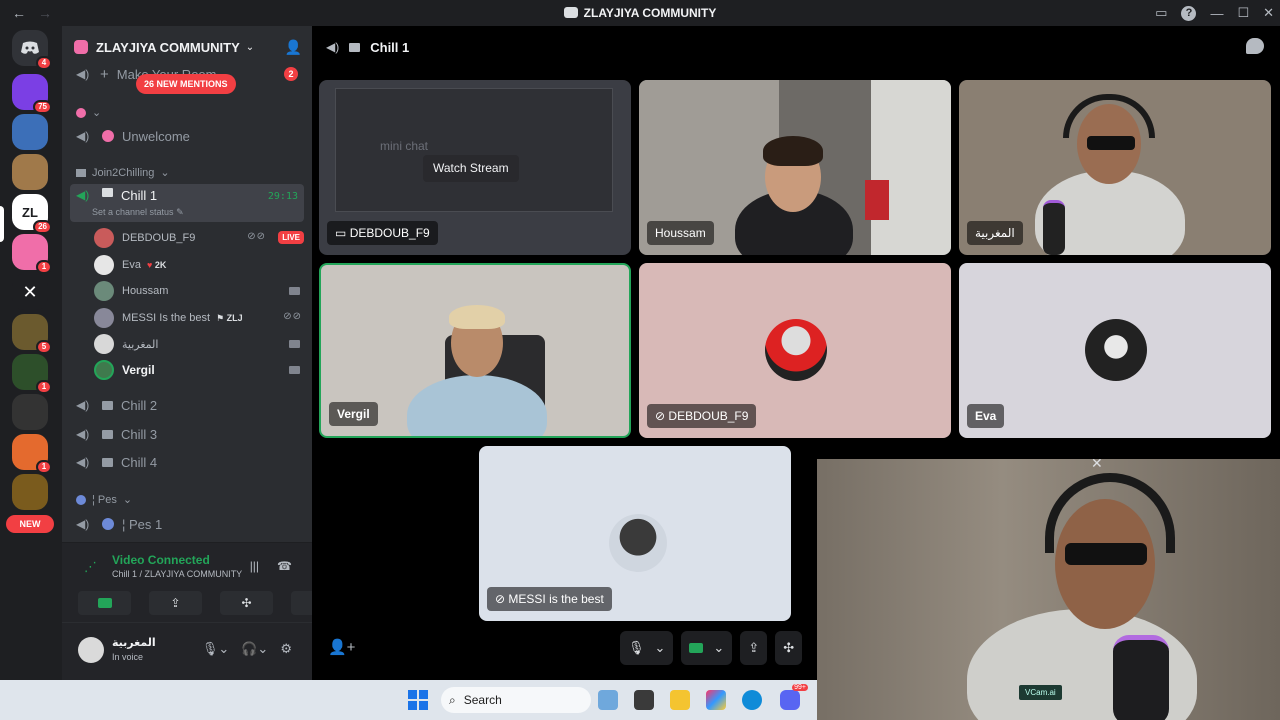  What do you see at coordinates (647, 648) in the screenshot?
I see `microphone-button: 🎙 ⌄` at bounding box center [647, 648].